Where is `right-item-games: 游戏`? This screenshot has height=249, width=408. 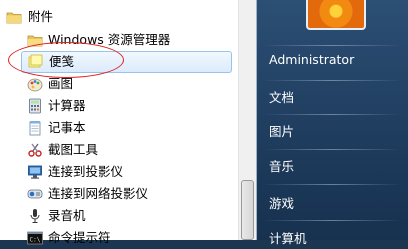 right-item-games: 游戏 is located at coordinates (281, 202).